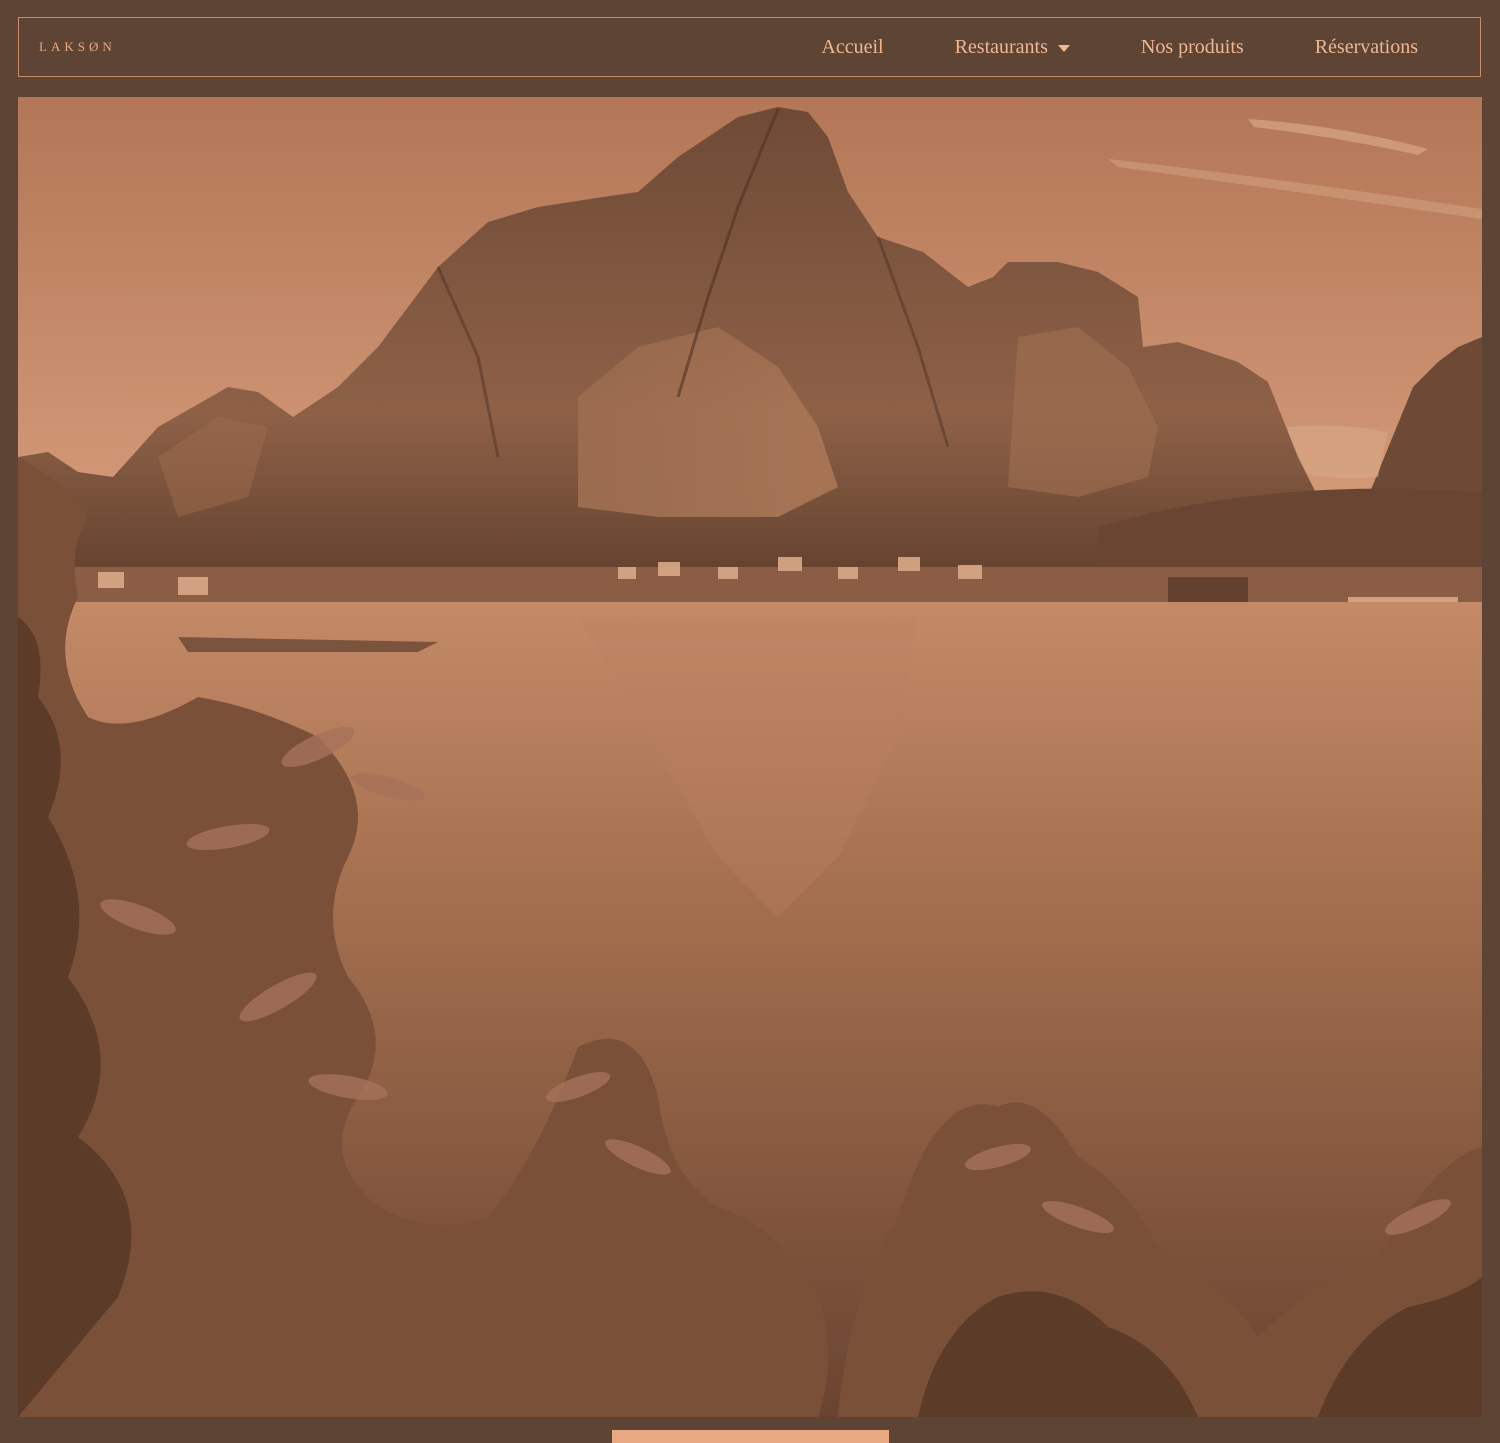 The height and width of the screenshot is (1443, 1500). I want to click on nav-item-nos-produits: Nos produits, so click(1192, 47).